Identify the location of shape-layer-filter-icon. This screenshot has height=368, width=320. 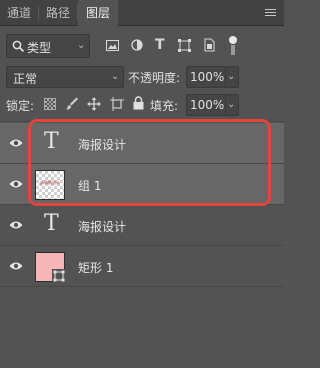
(184, 45).